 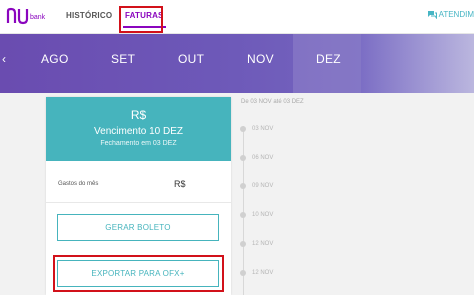 I want to click on card-divider, so click(x=138, y=202).